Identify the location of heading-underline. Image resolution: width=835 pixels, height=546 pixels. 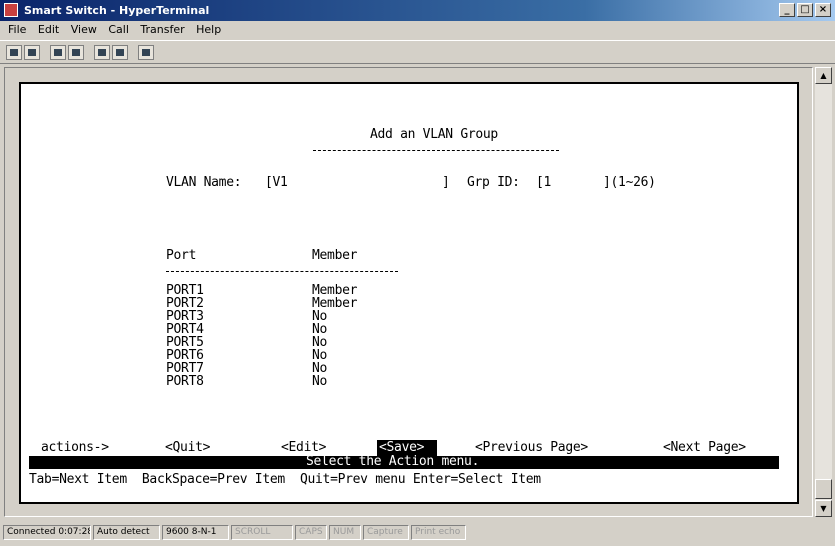
(436, 150).